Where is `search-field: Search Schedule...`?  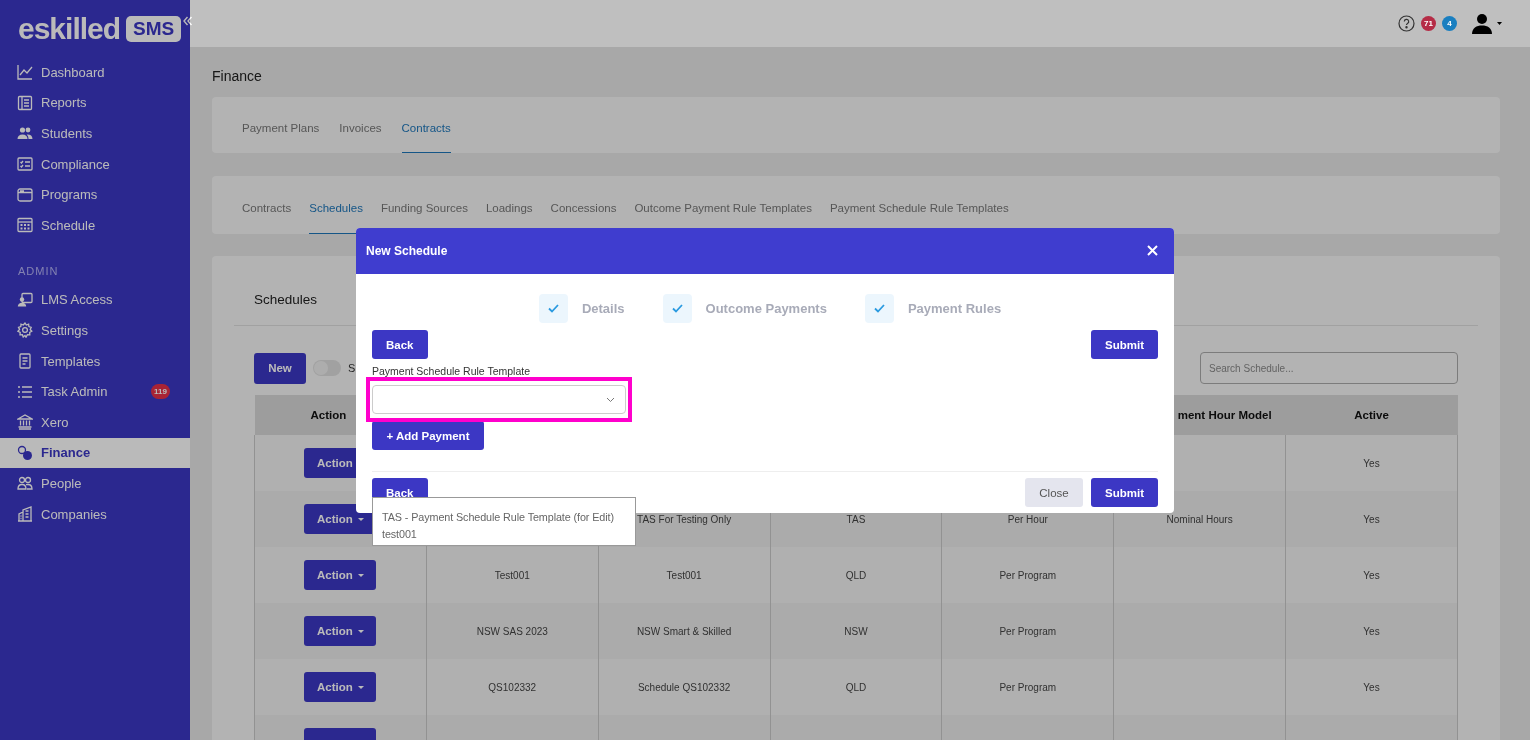 search-field: Search Schedule... is located at coordinates (1329, 368).